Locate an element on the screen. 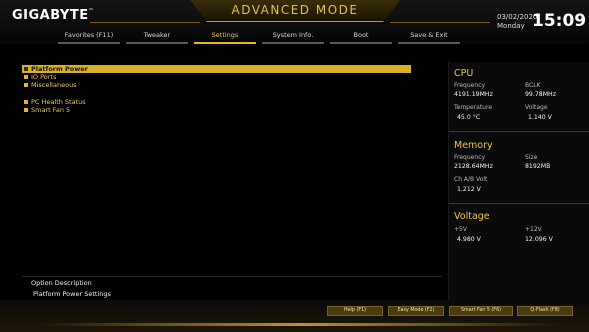 The height and width of the screenshot is (332, 589). easy-mode-button: Easy Mode (F2) is located at coordinates (416, 311).